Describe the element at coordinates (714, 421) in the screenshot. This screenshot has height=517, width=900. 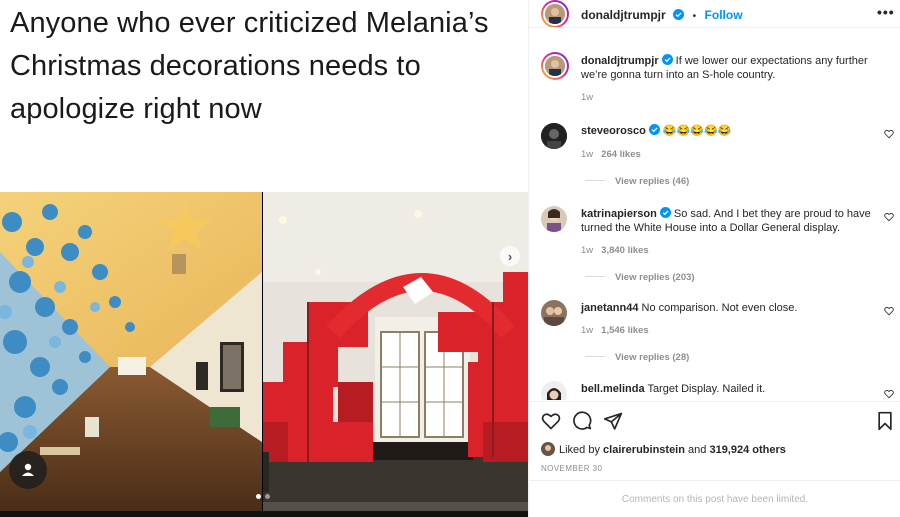
I see `action-bar` at that location.